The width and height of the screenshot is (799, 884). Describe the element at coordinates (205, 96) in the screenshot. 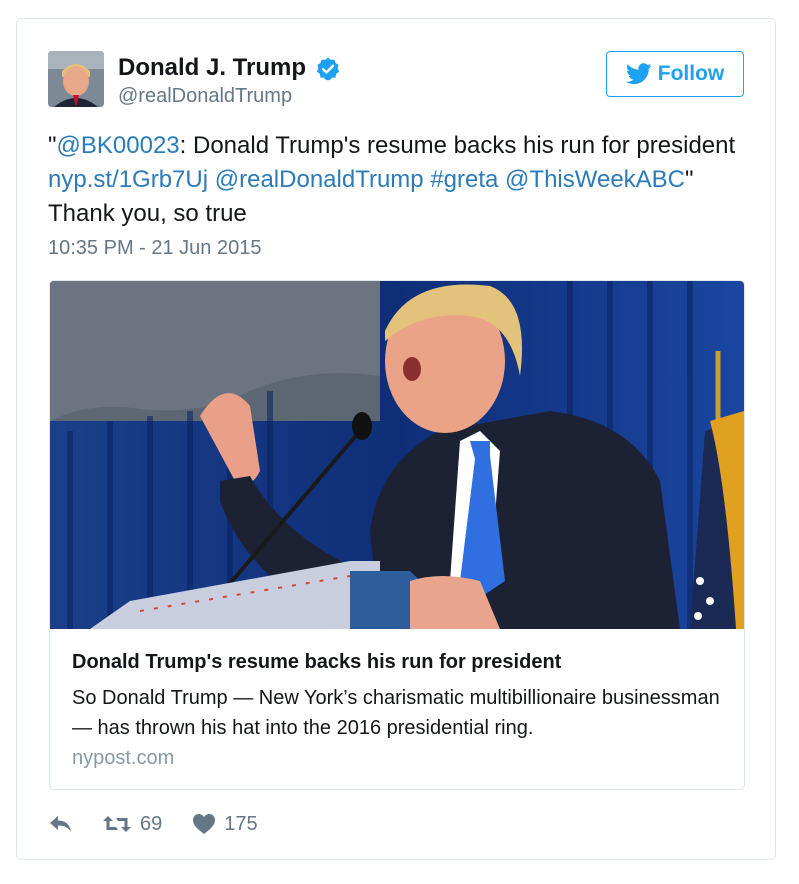

I see `author-handle: @realDonaldTrump` at that location.